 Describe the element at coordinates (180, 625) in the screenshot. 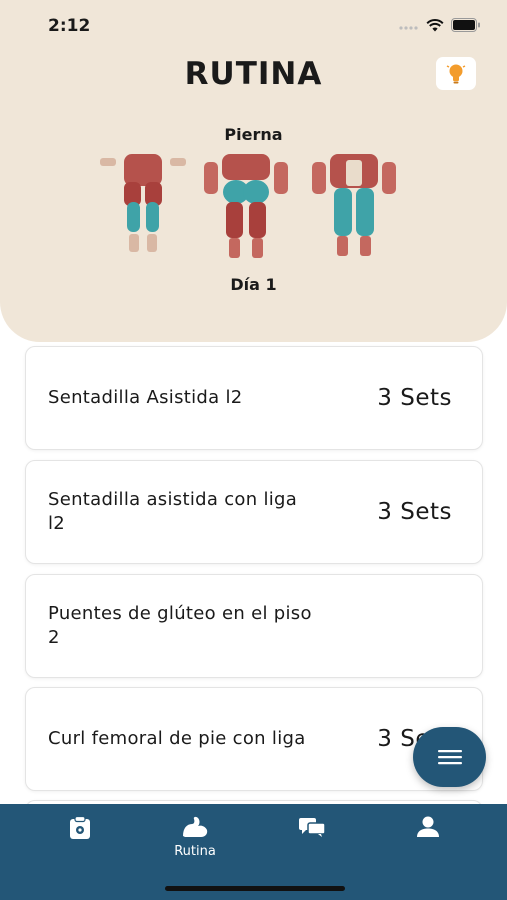

I see `exercise-name: Puentes de glúteo en el piso 2` at that location.